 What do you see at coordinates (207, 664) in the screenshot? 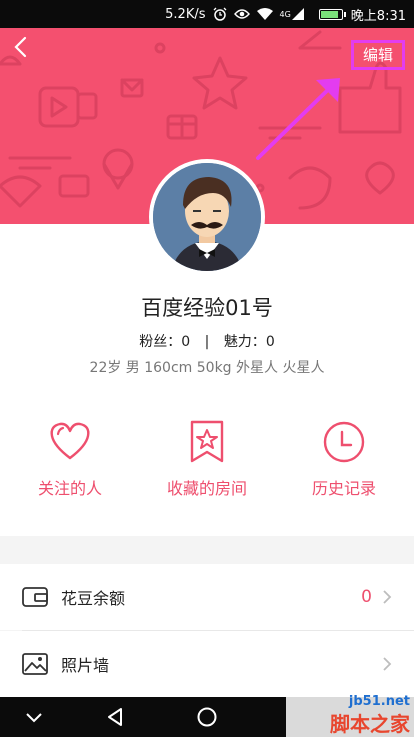
I see `menu-row-photo-wall: 照片墙` at bounding box center [207, 664].